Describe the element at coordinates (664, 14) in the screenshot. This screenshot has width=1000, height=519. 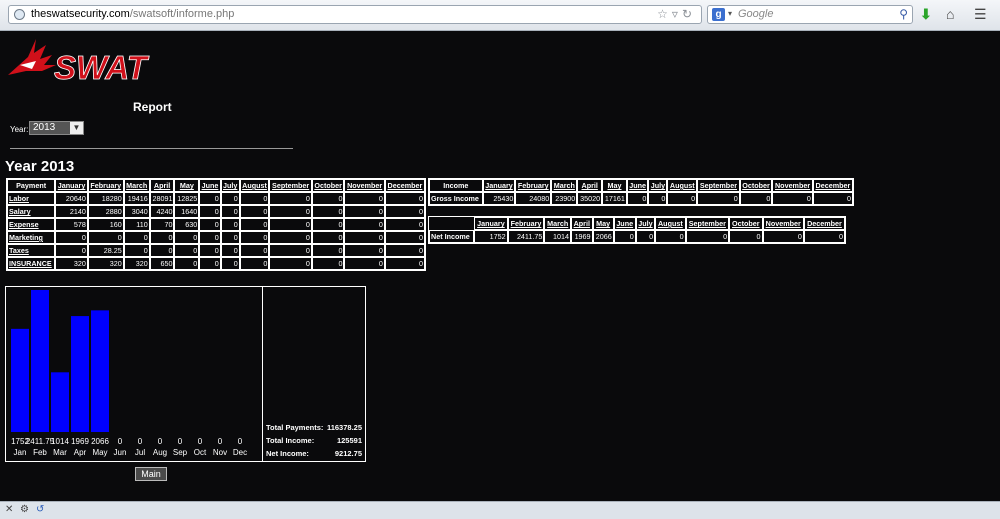
I see `bookmark-star-icon: ☆` at that location.